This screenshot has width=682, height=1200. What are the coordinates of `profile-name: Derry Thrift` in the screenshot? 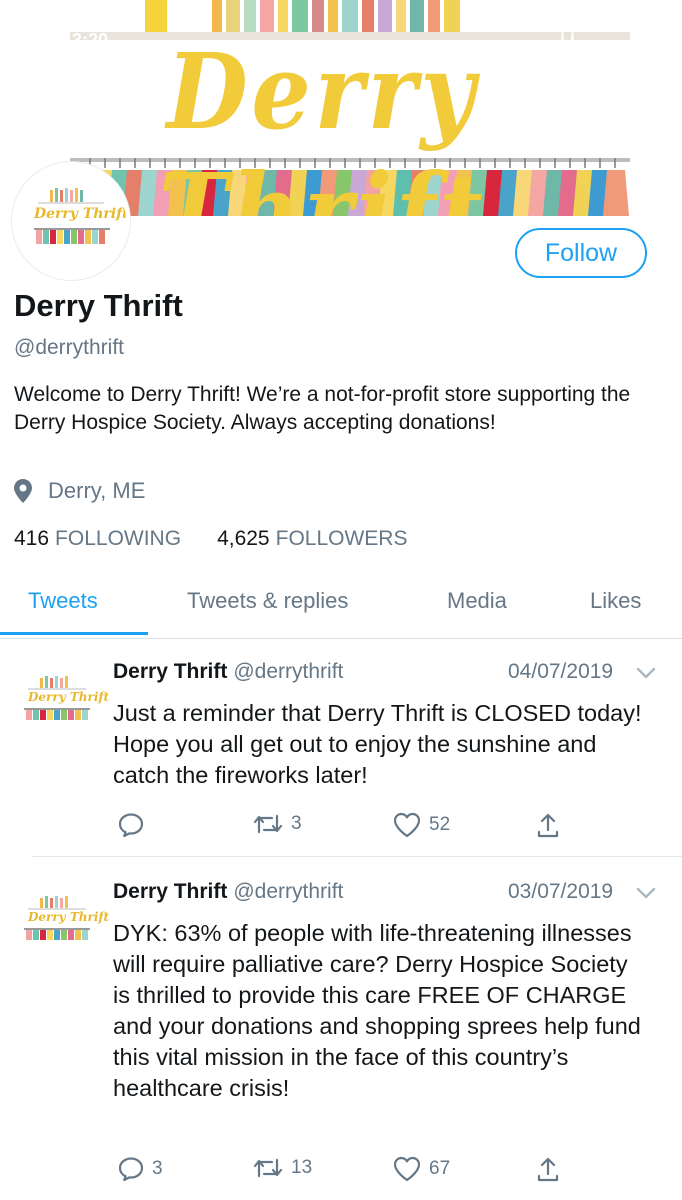 It's located at (98, 305).